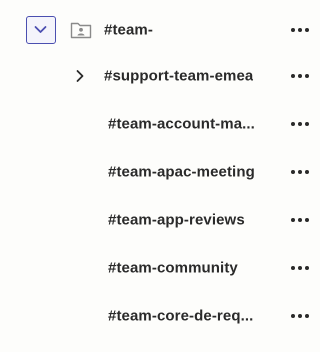 Image resolution: width=320 pixels, height=352 pixels. I want to click on tree-item-label: #team-apac-meeting, so click(181, 172).